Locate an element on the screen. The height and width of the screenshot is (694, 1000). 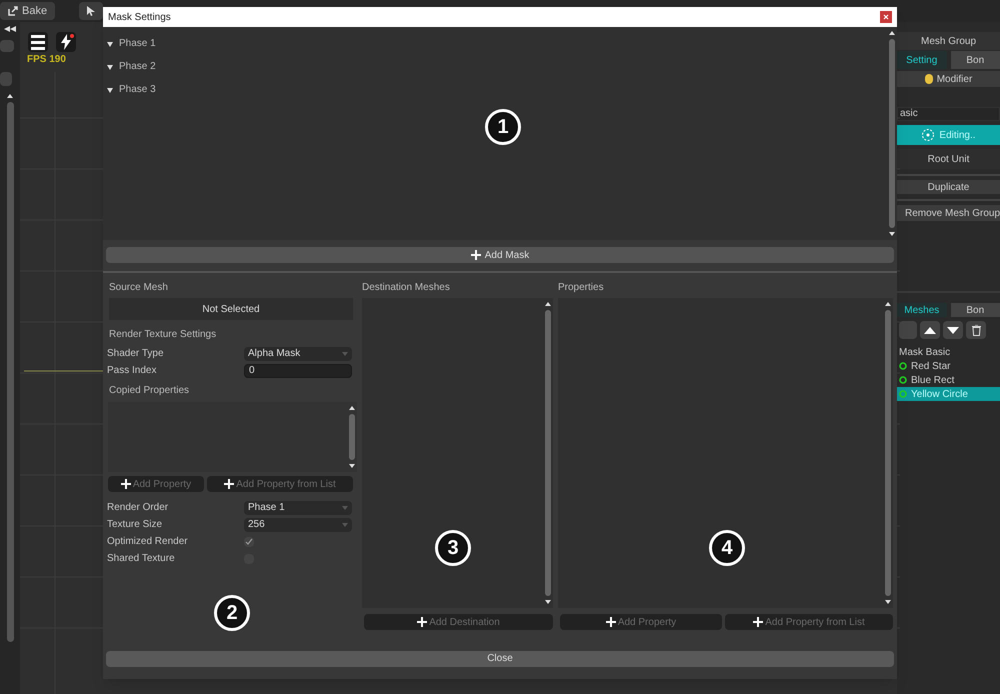
remove-button: Remove Mesh Group is located at coordinates (948, 213).